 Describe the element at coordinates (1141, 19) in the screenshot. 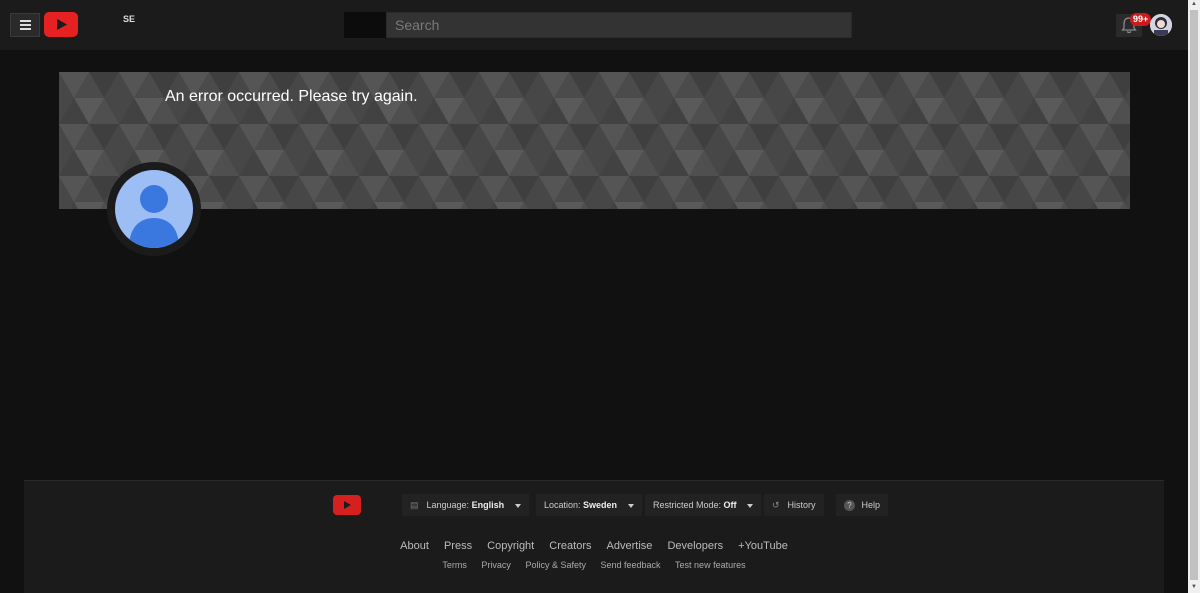

I see `notification-badge: 99+` at that location.